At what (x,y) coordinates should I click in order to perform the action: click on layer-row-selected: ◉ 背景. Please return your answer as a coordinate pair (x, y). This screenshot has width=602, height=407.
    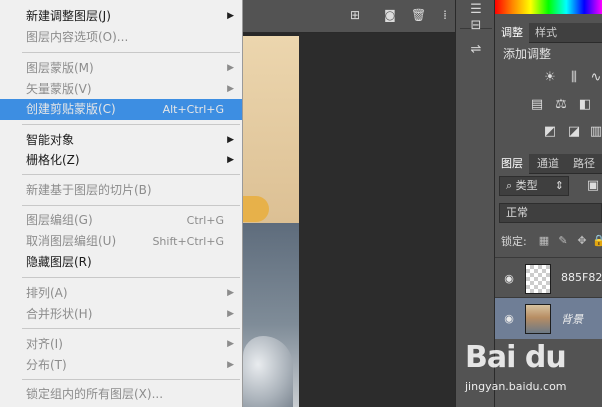
    Looking at the image, I should click on (548, 318).